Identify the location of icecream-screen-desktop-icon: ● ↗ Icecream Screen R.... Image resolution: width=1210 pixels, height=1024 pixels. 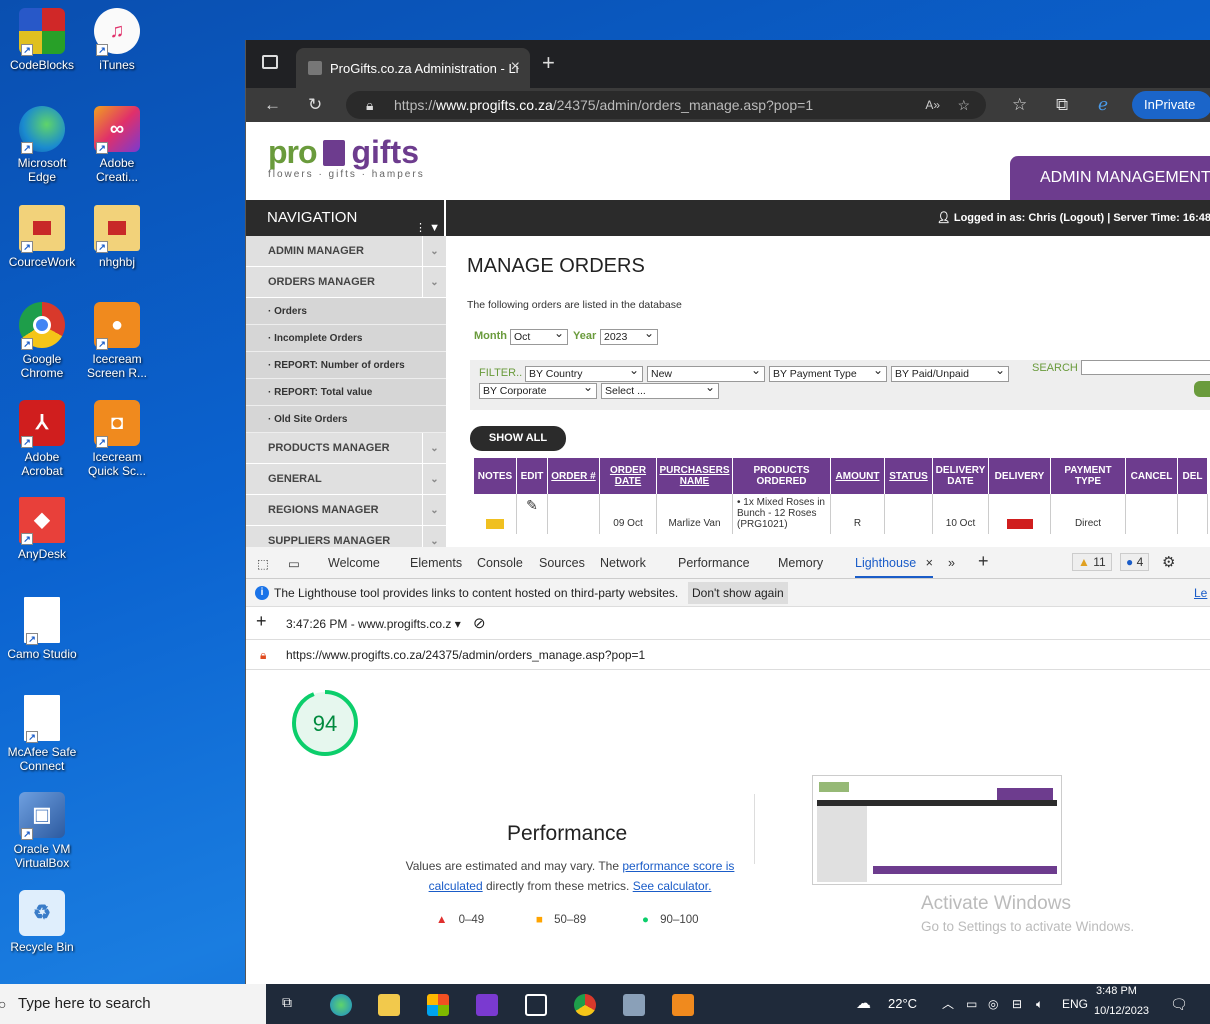
(117, 341).